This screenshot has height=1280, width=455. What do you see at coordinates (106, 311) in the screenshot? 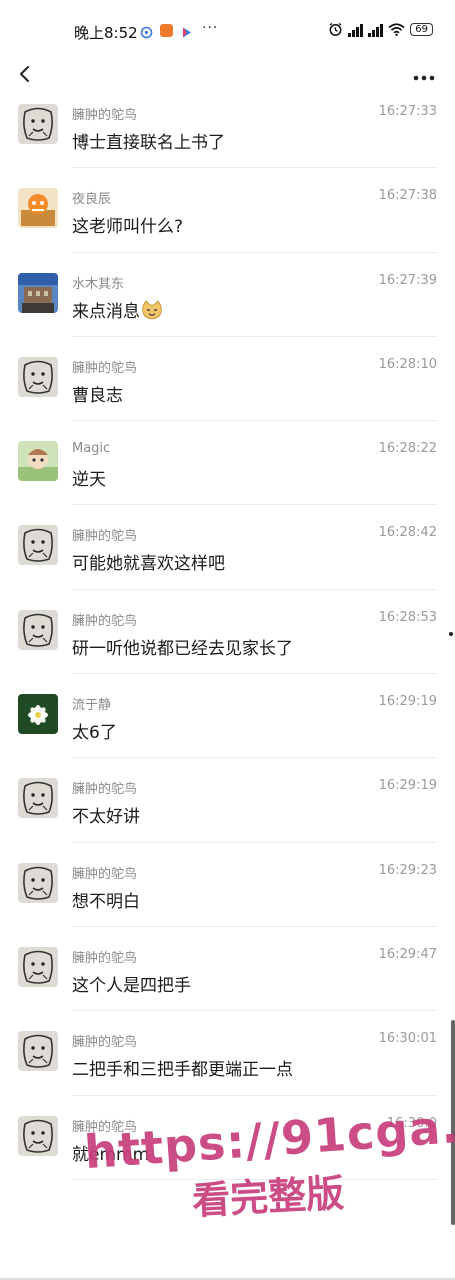
I see `message-text-content: 来点消息` at bounding box center [106, 311].